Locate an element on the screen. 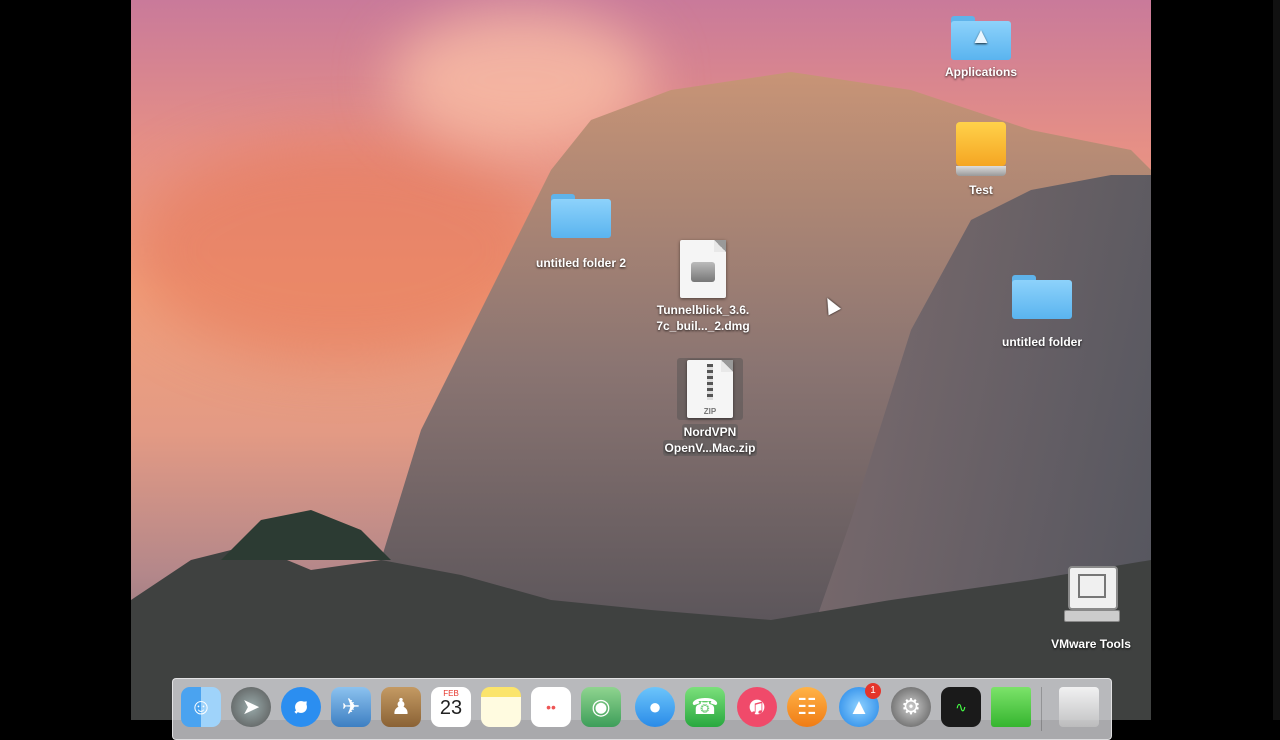  calendar-day: 23 is located at coordinates (451, 708).